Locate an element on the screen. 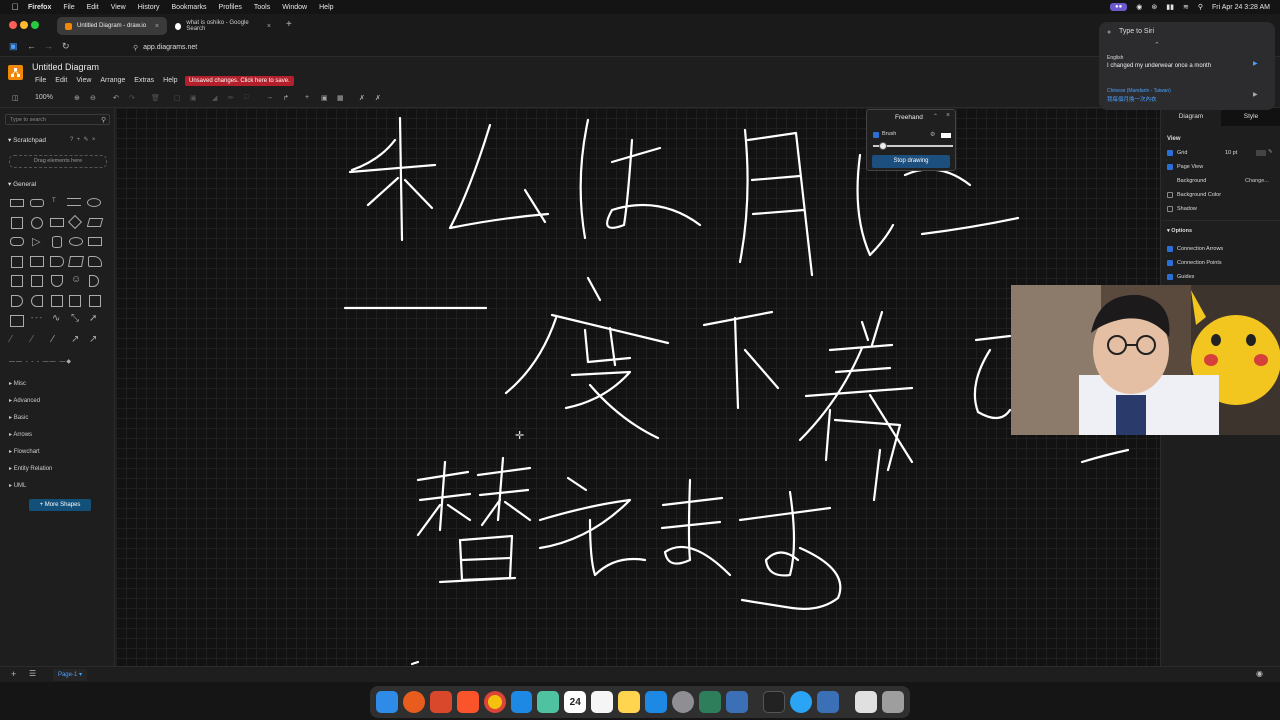 This screenshot has height=720, width=1280. unsaved-changes-button: Unsaved changes. Click here to save. is located at coordinates (239, 81).